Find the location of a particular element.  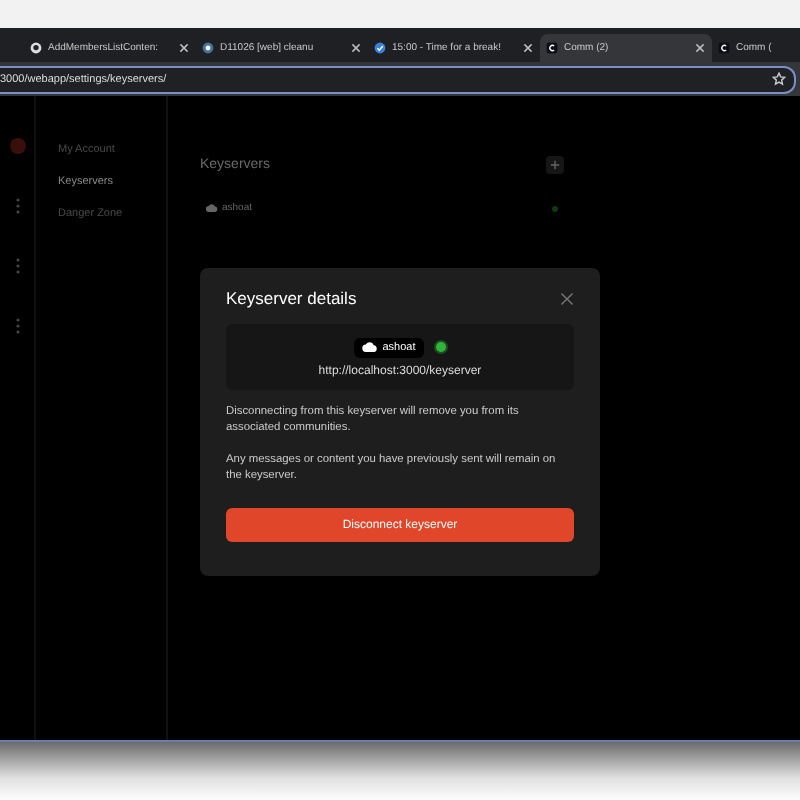

modal-title: Keyserver details is located at coordinates (291, 298).